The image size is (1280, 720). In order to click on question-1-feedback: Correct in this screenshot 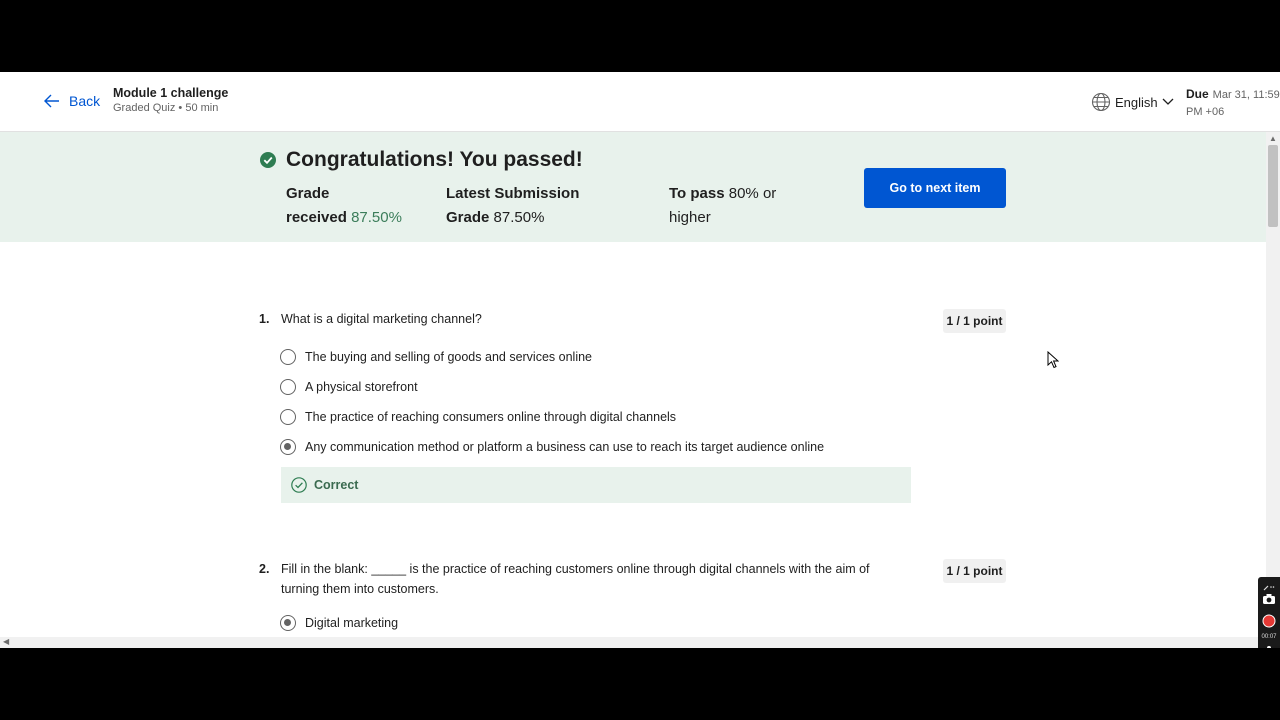, I will do `click(596, 485)`.